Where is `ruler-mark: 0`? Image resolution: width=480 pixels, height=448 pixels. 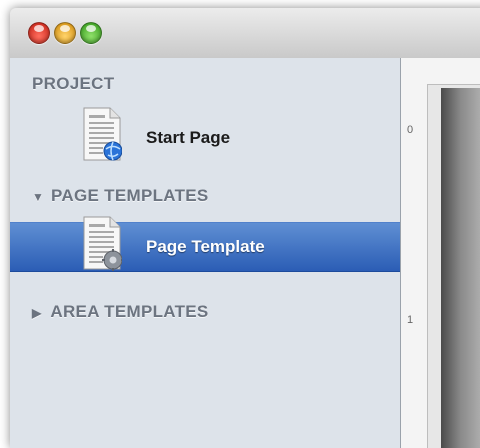 ruler-mark: 0 is located at coordinates (410, 130).